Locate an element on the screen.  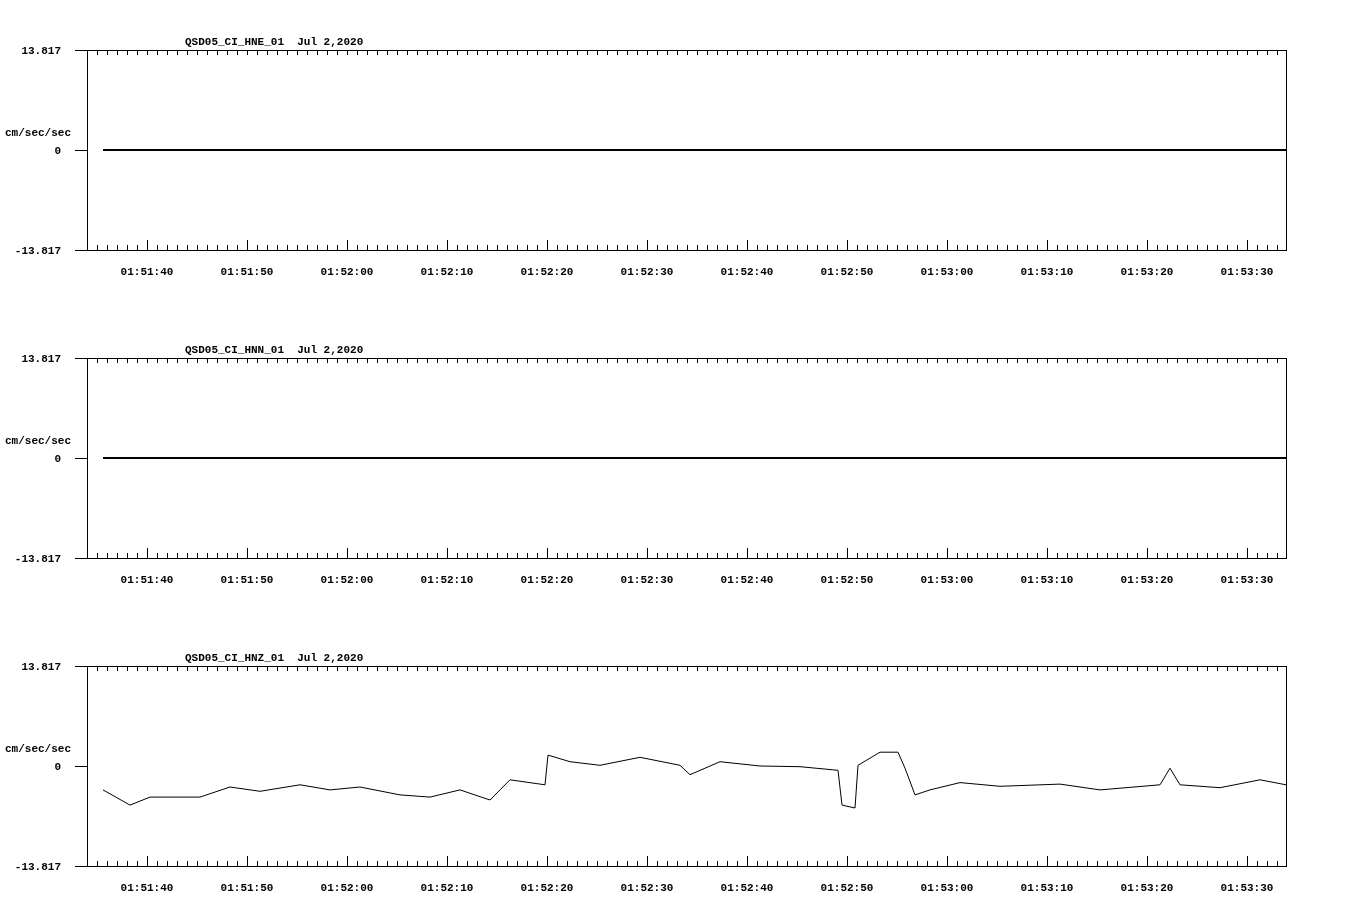
chart-title: QSD05_CI_HNN_01 Jul 2,2020 is located at coordinates (274, 350).